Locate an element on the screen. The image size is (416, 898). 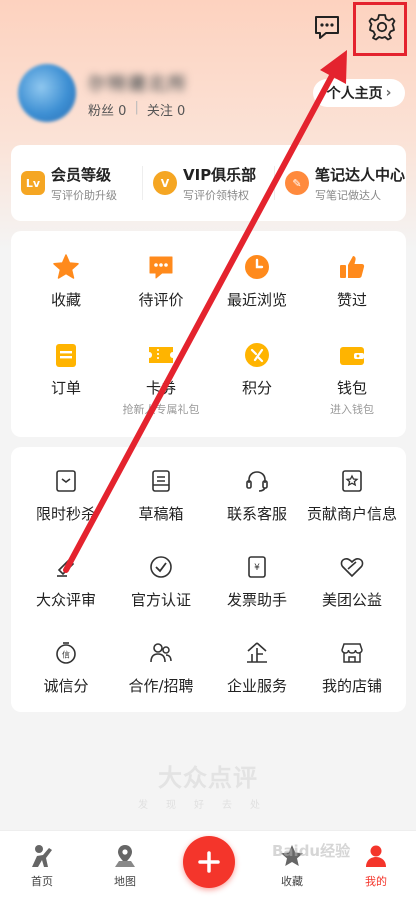
vip-badge-icon: V is located at coordinates (165, 183).